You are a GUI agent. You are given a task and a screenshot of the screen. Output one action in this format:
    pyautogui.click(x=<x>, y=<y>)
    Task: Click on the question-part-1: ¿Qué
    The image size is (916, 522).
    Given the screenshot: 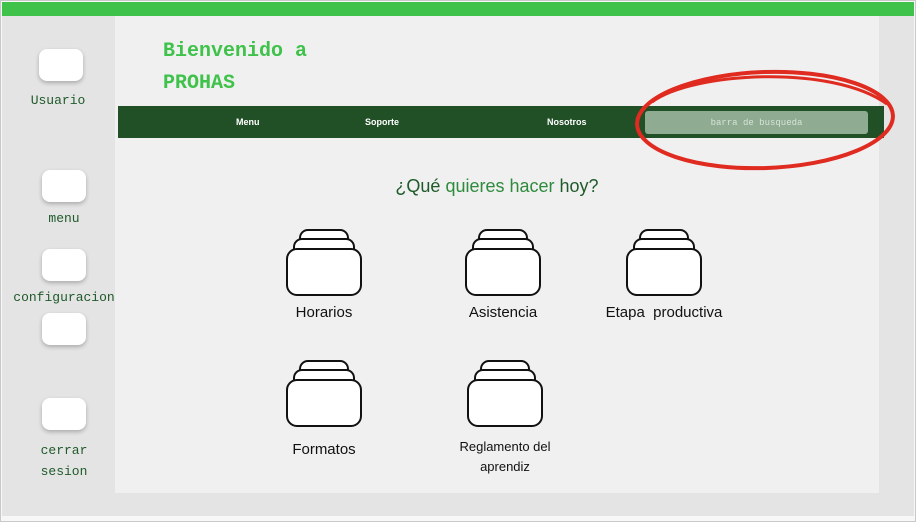 What is the action you would take?
    pyautogui.click(x=420, y=186)
    